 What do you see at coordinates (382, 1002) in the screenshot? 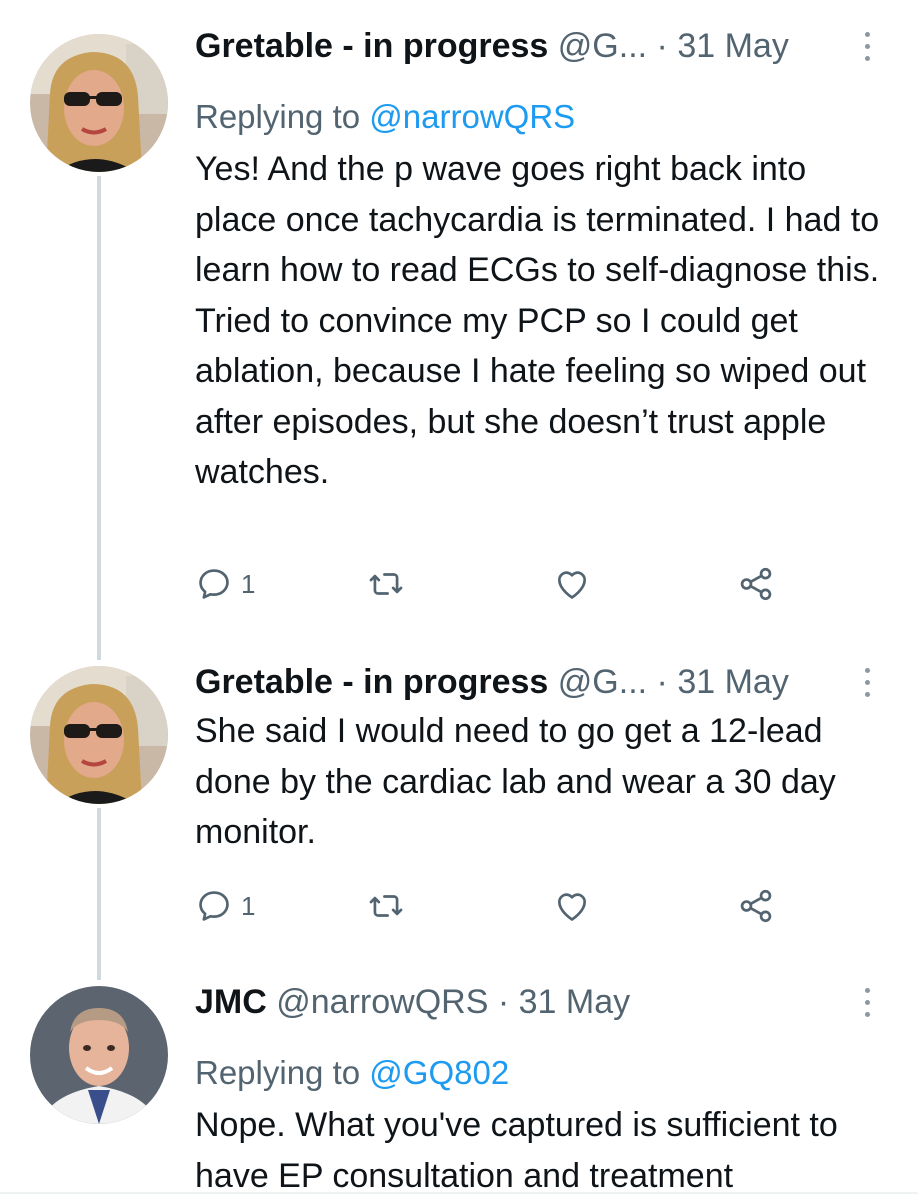
I see `author-handle: @narrowQRS` at bounding box center [382, 1002].